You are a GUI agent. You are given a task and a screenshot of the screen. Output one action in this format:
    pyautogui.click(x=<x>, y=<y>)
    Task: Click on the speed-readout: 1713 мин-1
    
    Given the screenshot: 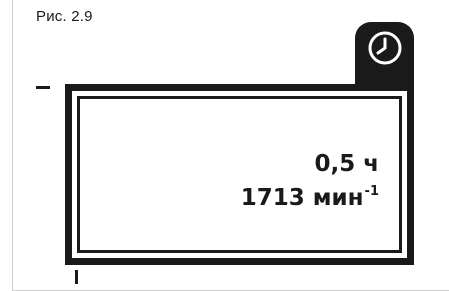 What is the action you would take?
    pyautogui.click(x=310, y=200)
    